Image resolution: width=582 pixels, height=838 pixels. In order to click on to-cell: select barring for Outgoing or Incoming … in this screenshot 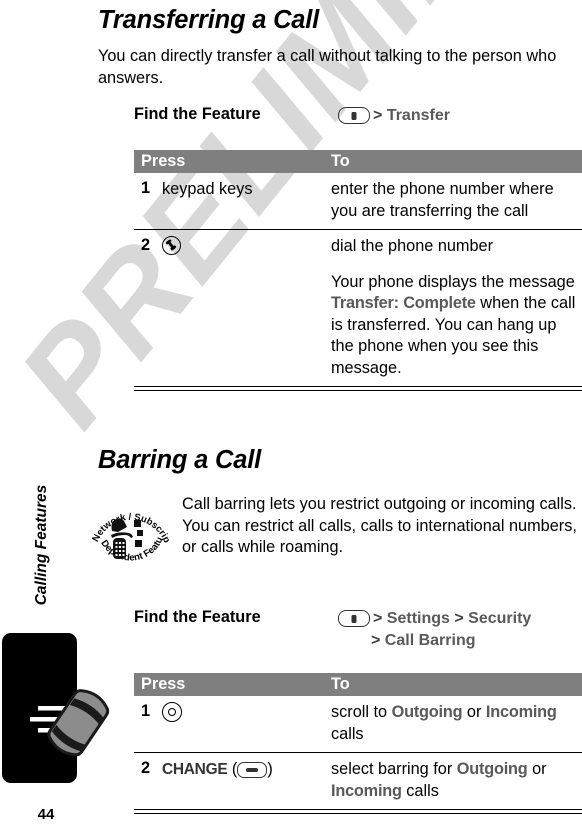, I will do `click(456, 781)`.